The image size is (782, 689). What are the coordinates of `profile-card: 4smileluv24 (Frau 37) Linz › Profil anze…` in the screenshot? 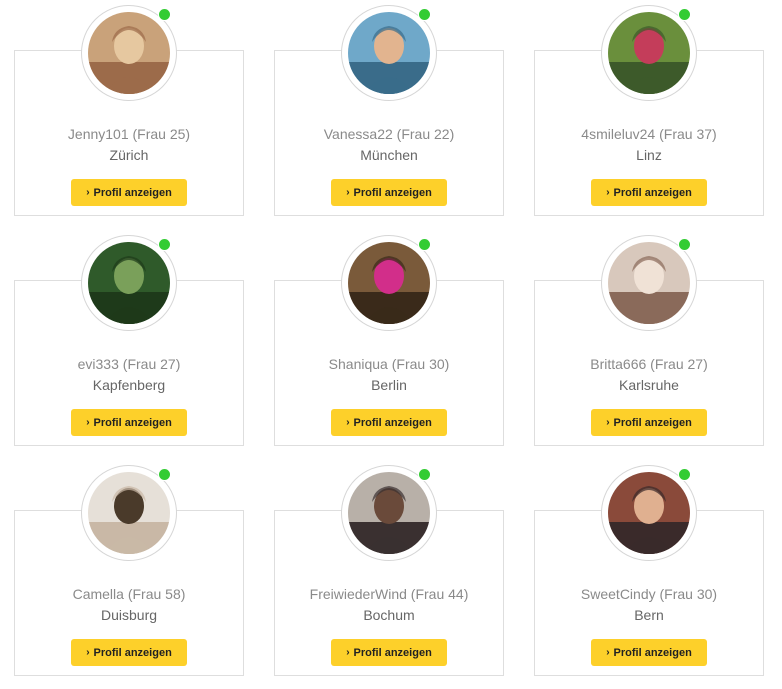 It's located at (649, 110).